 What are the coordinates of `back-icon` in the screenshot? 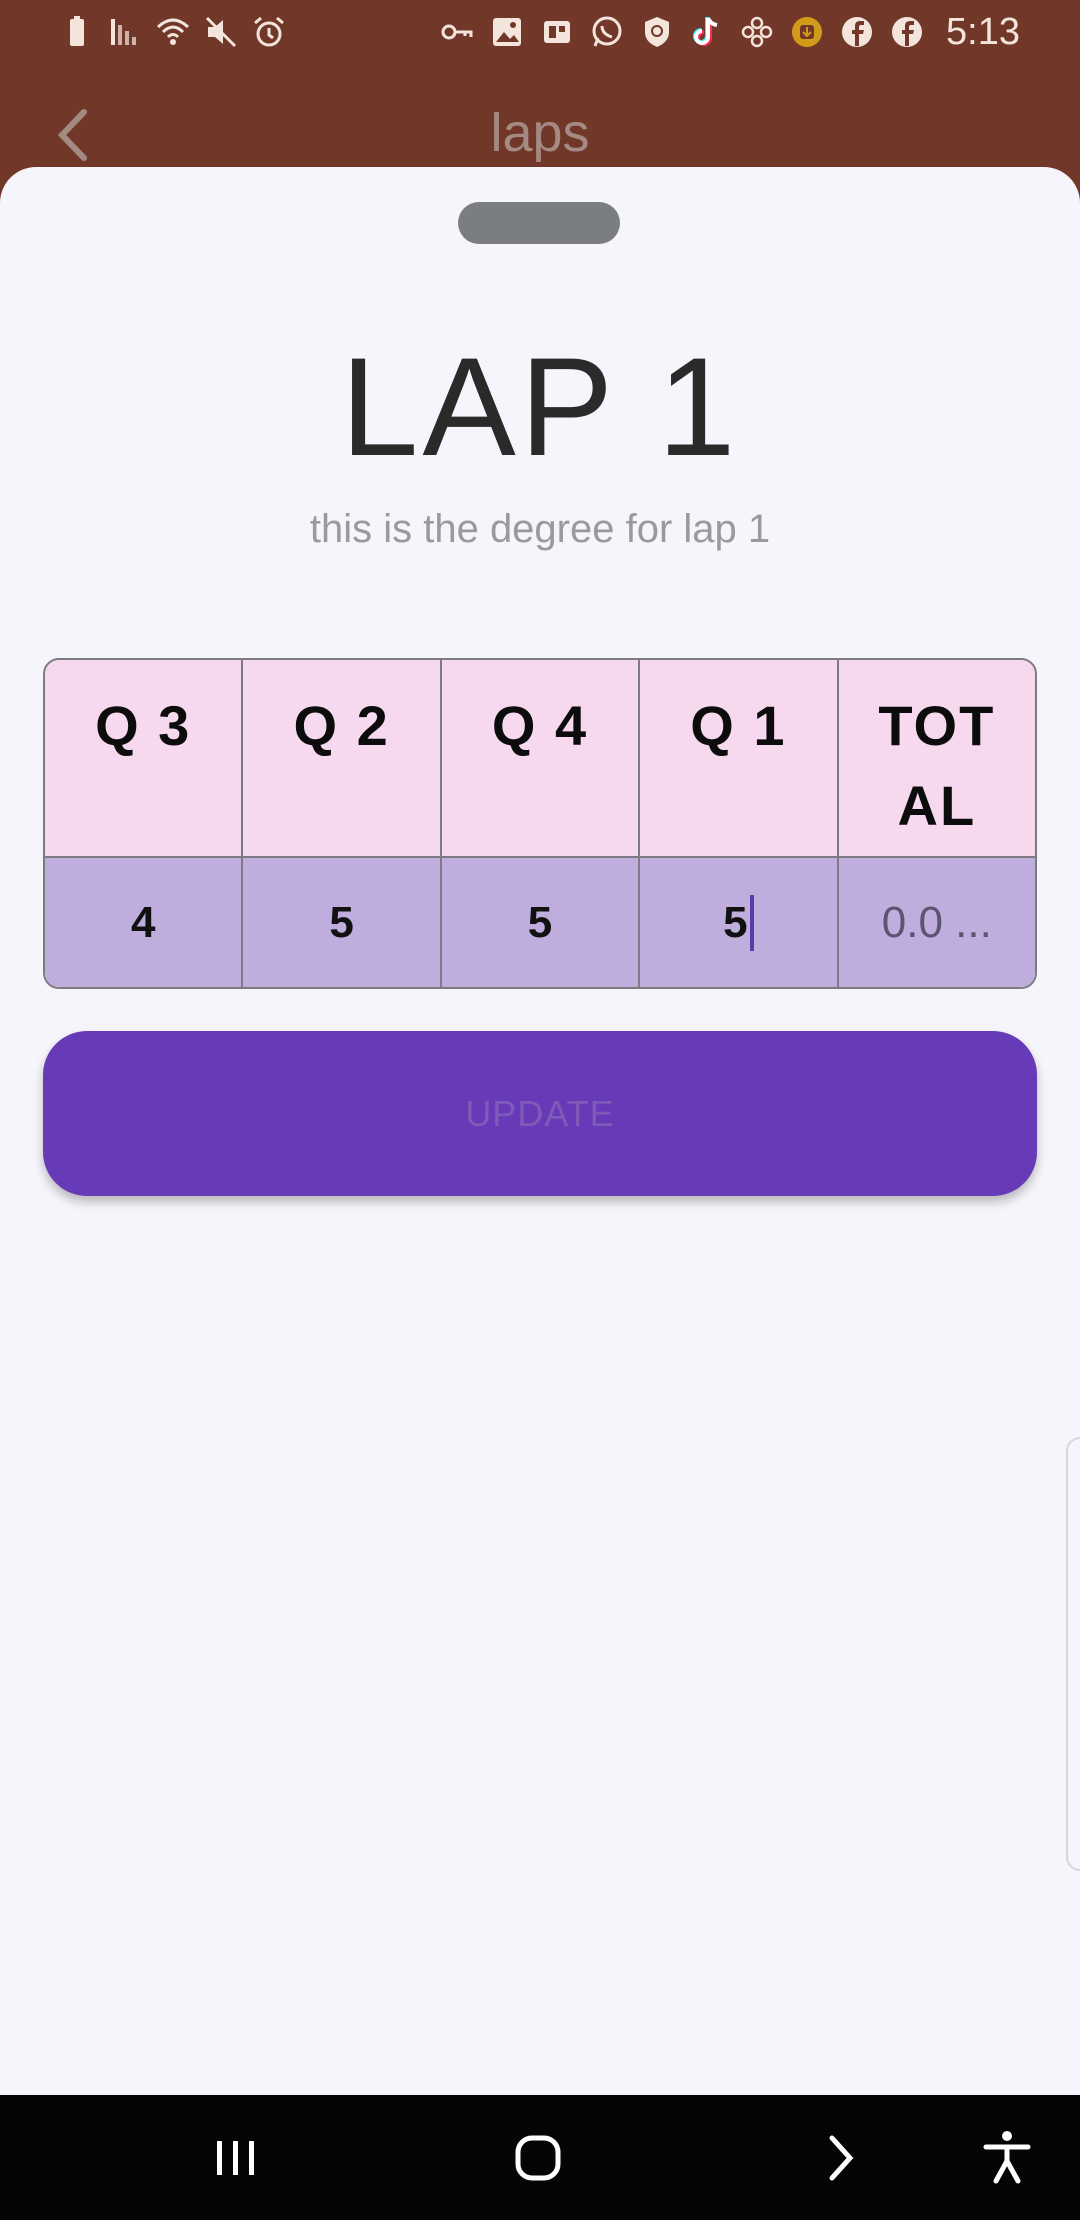 It's located at (841, 2158).